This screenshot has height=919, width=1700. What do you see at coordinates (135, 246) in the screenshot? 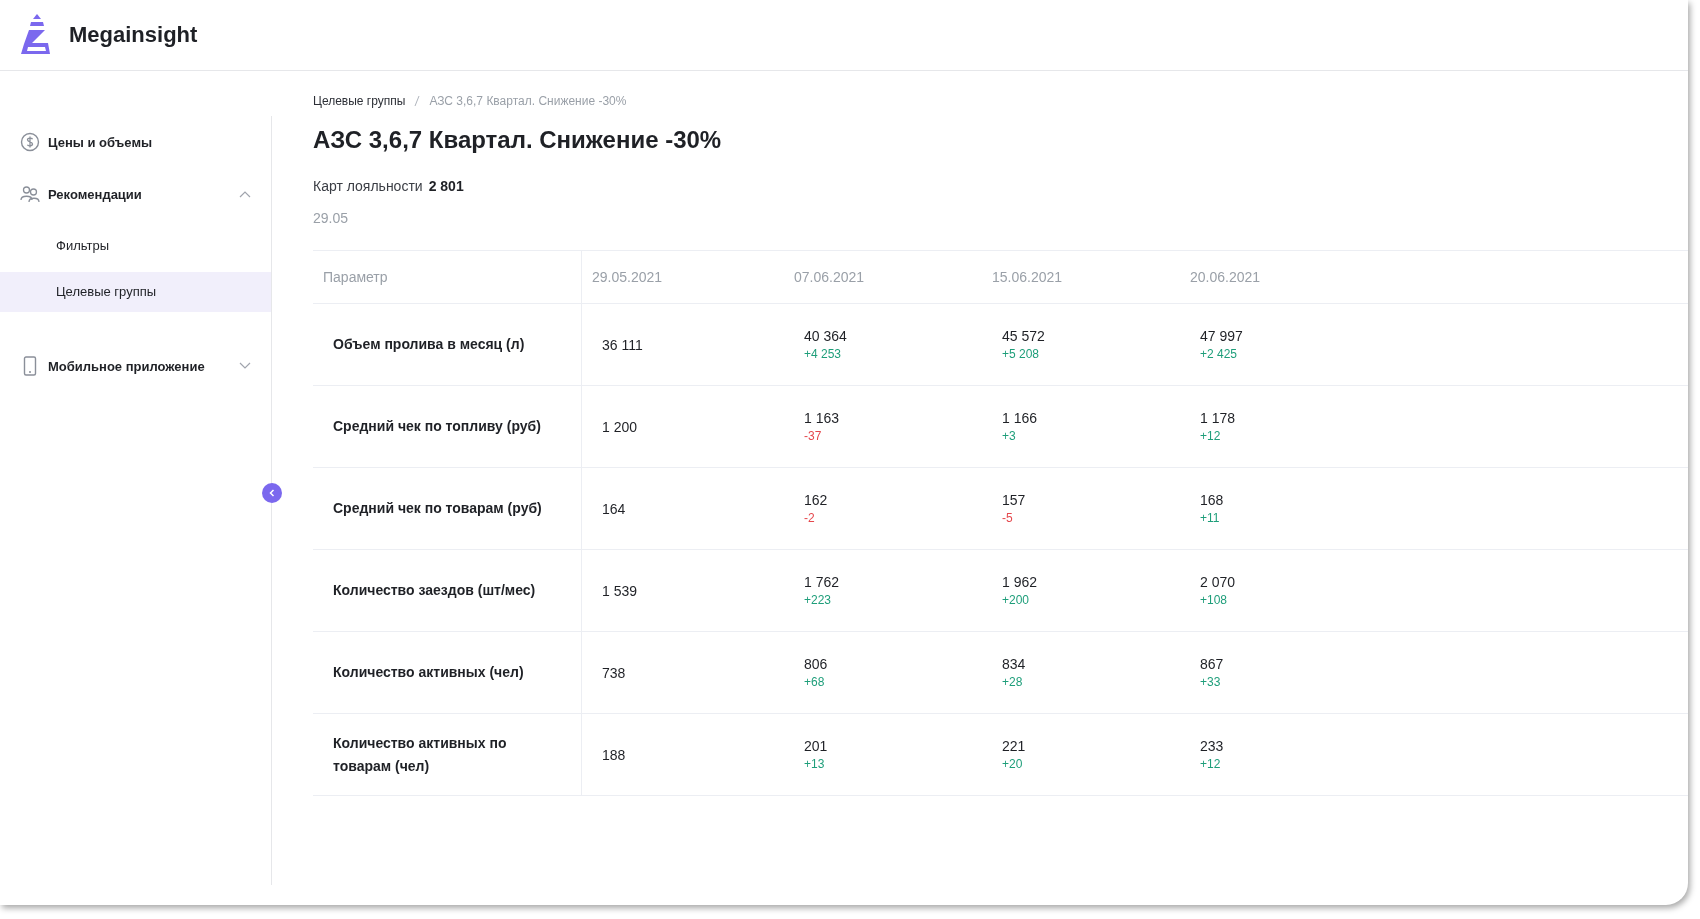
I see `sidebar-subitem: Фильтры` at bounding box center [135, 246].